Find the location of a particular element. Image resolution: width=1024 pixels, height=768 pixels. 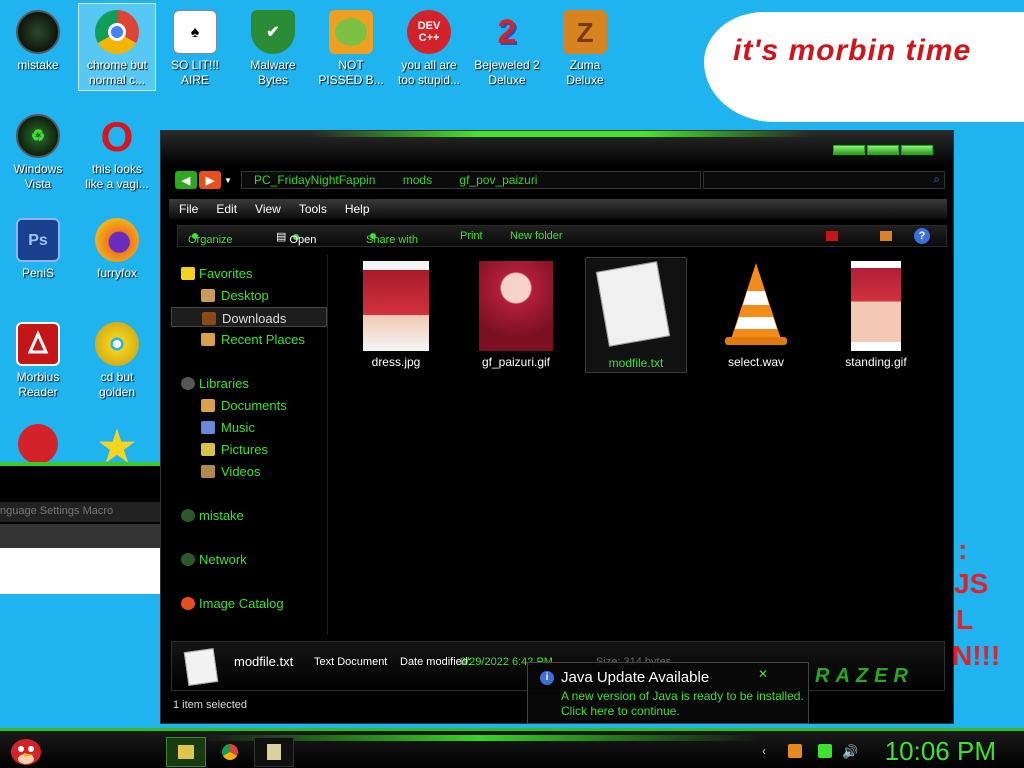

chrome-icon is located at coordinates (230, 752).